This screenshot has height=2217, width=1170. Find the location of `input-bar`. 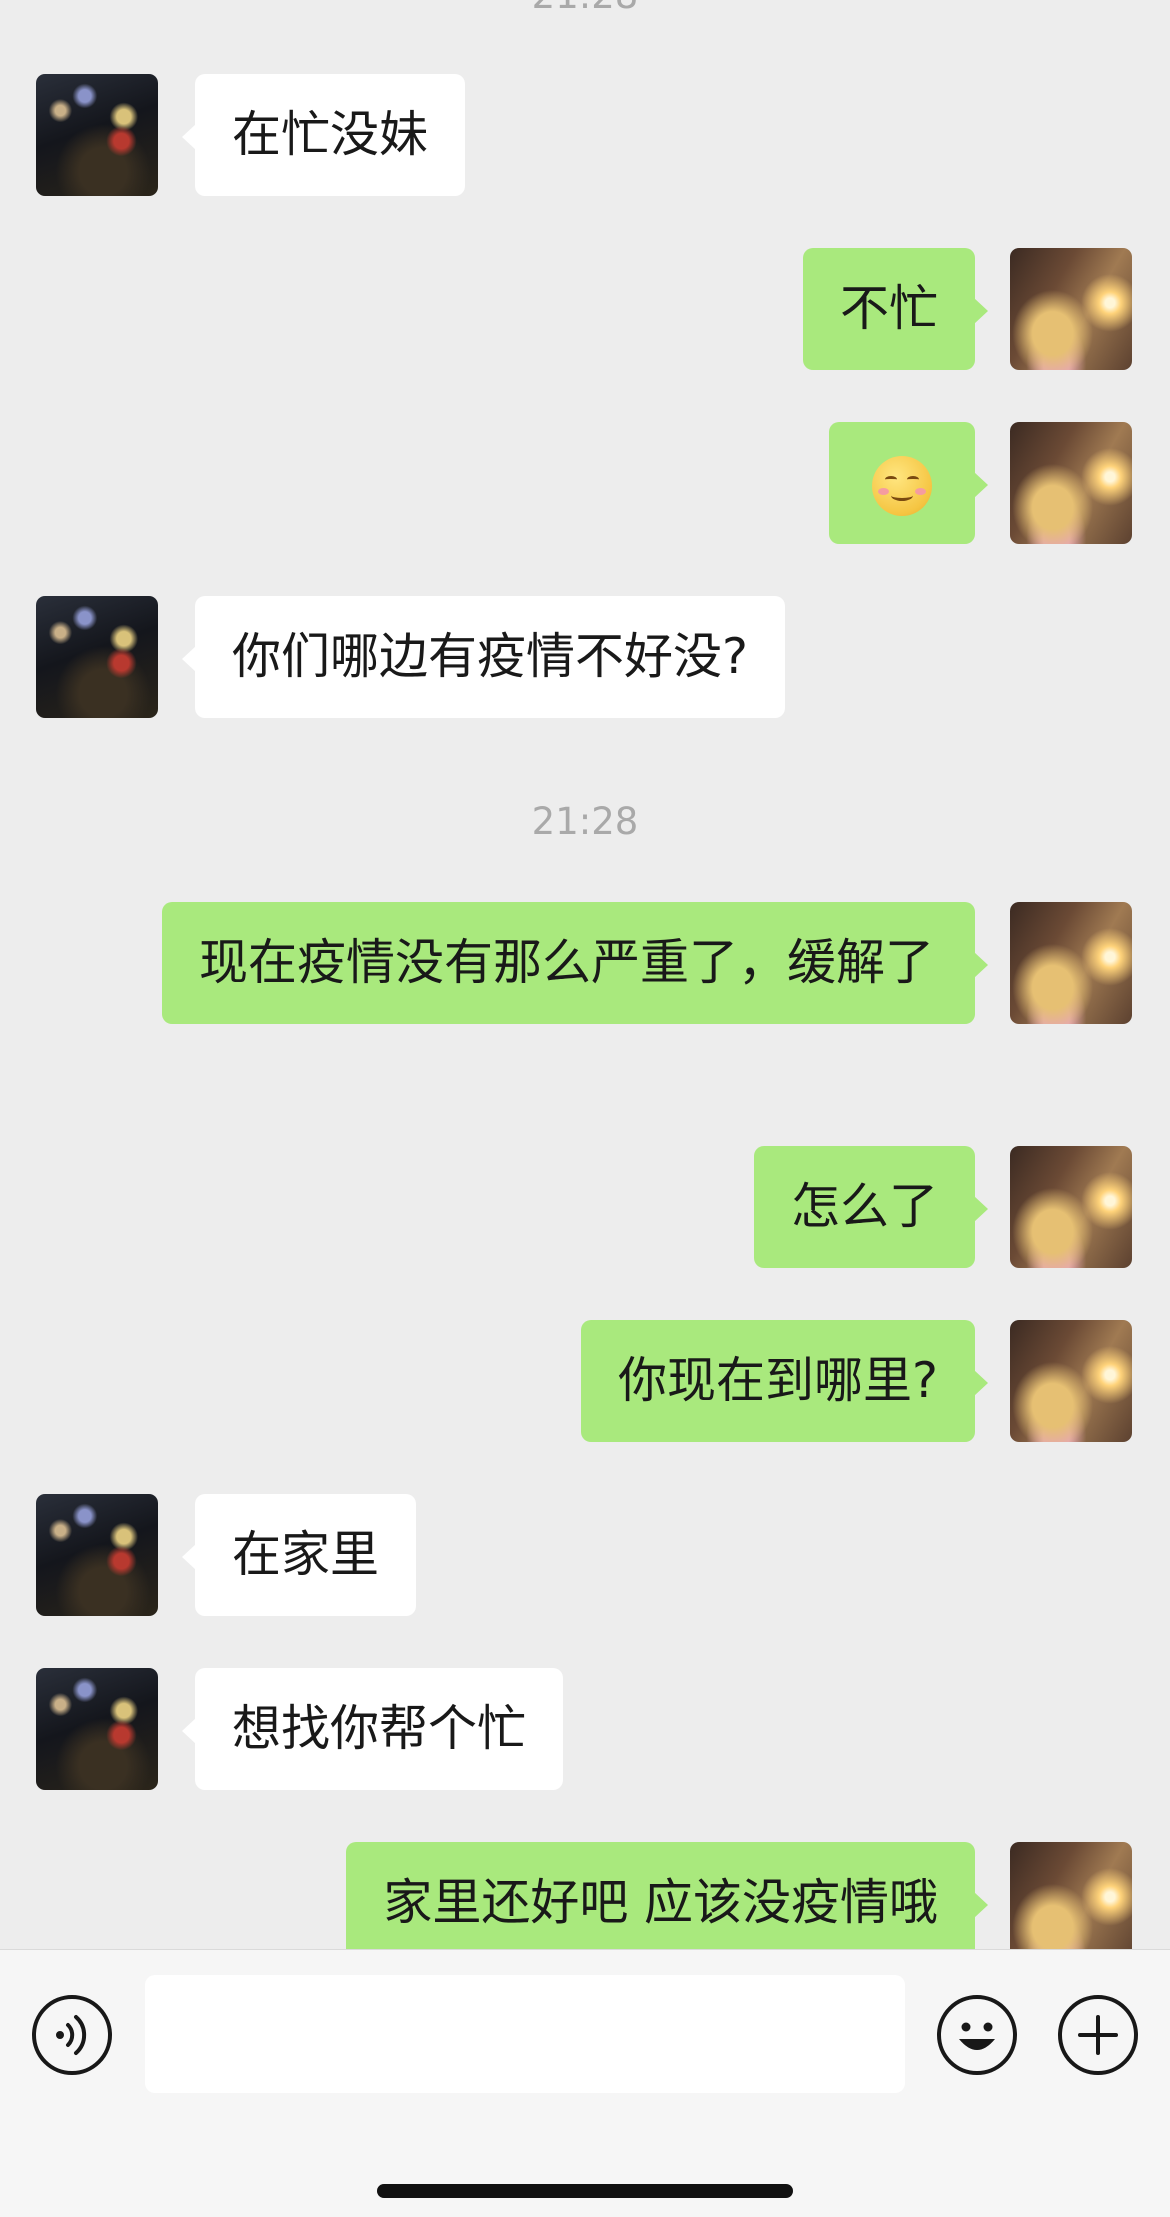

input-bar is located at coordinates (585, 2083).